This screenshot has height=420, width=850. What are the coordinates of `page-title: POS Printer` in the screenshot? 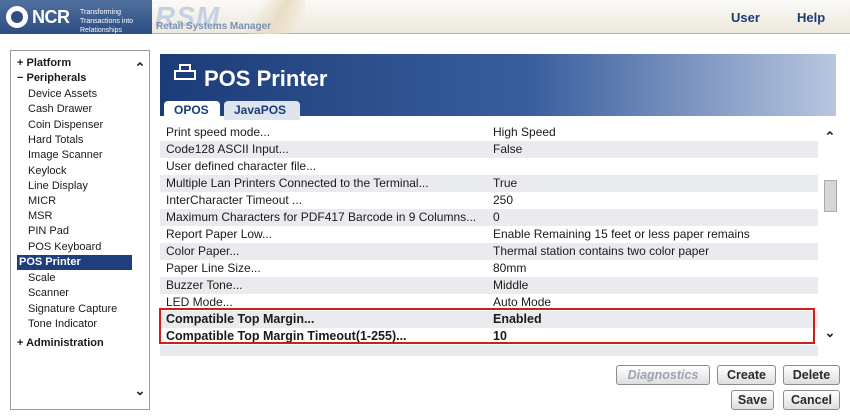 It's located at (266, 78).